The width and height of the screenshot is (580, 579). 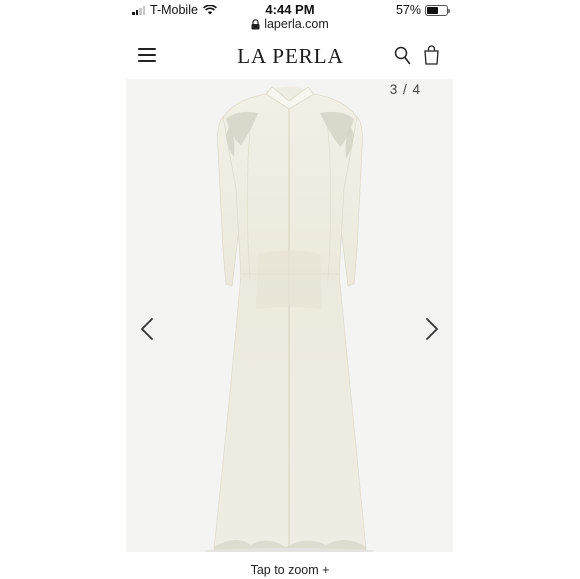 What do you see at coordinates (432, 10) in the screenshot?
I see `battery-level` at bounding box center [432, 10].